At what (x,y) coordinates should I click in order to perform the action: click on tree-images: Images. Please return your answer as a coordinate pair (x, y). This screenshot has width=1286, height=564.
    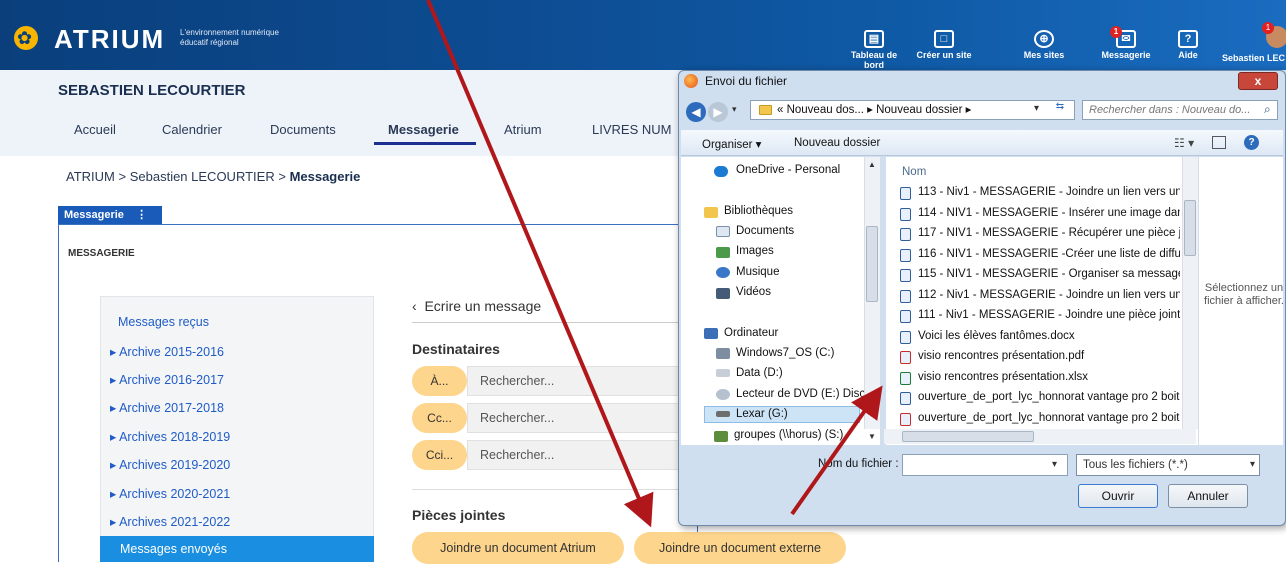
    Looking at the image, I should click on (755, 251).